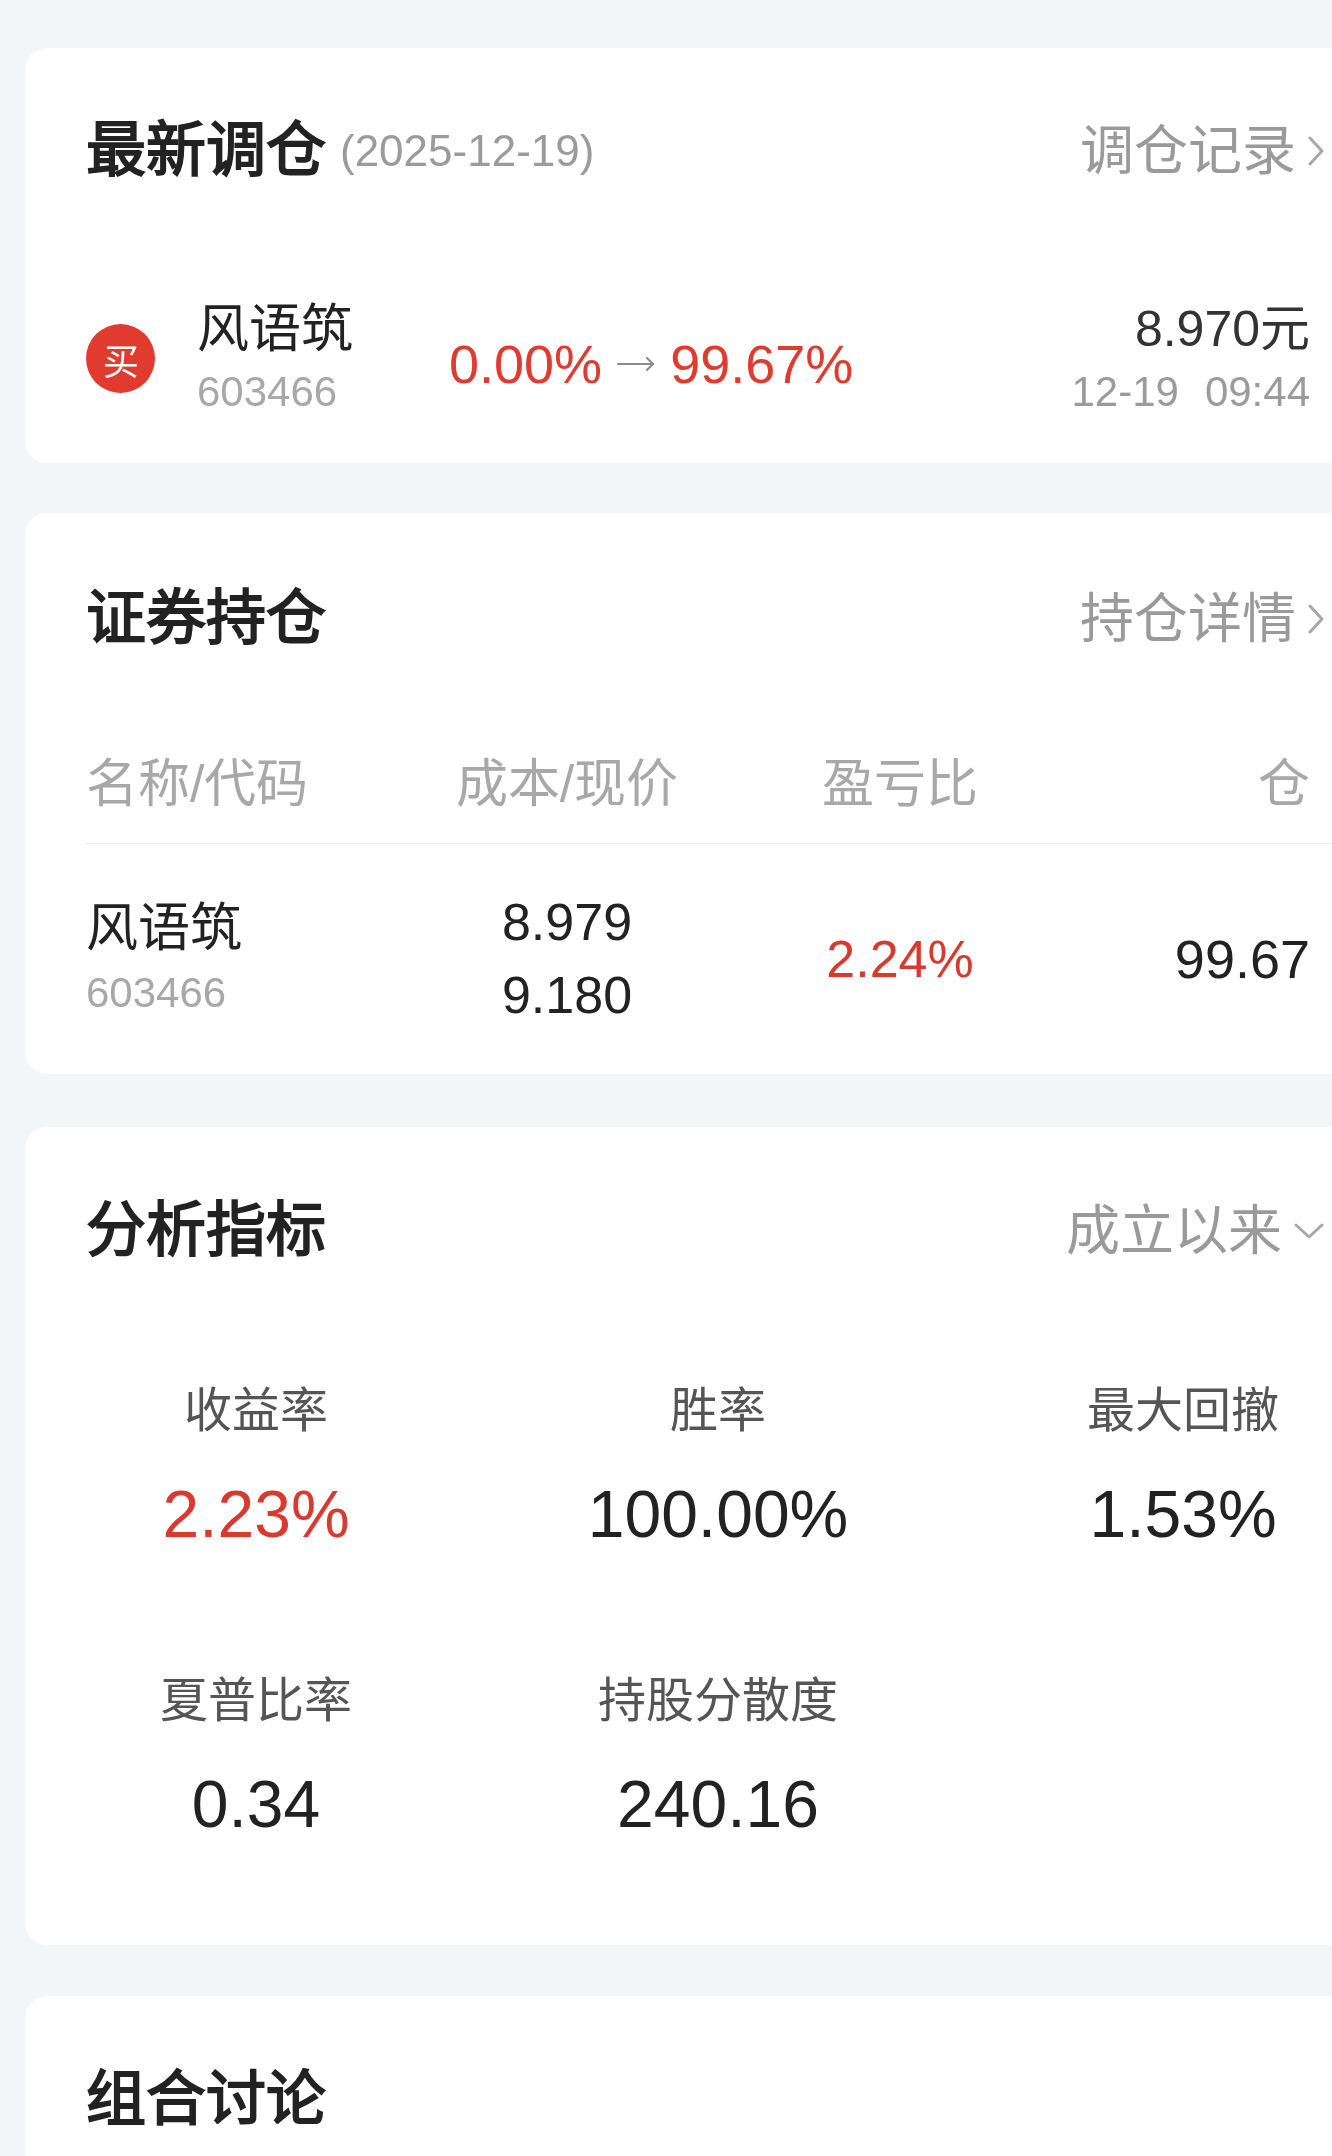  I want to click on metric-value: 100.00%, so click(718, 1514).